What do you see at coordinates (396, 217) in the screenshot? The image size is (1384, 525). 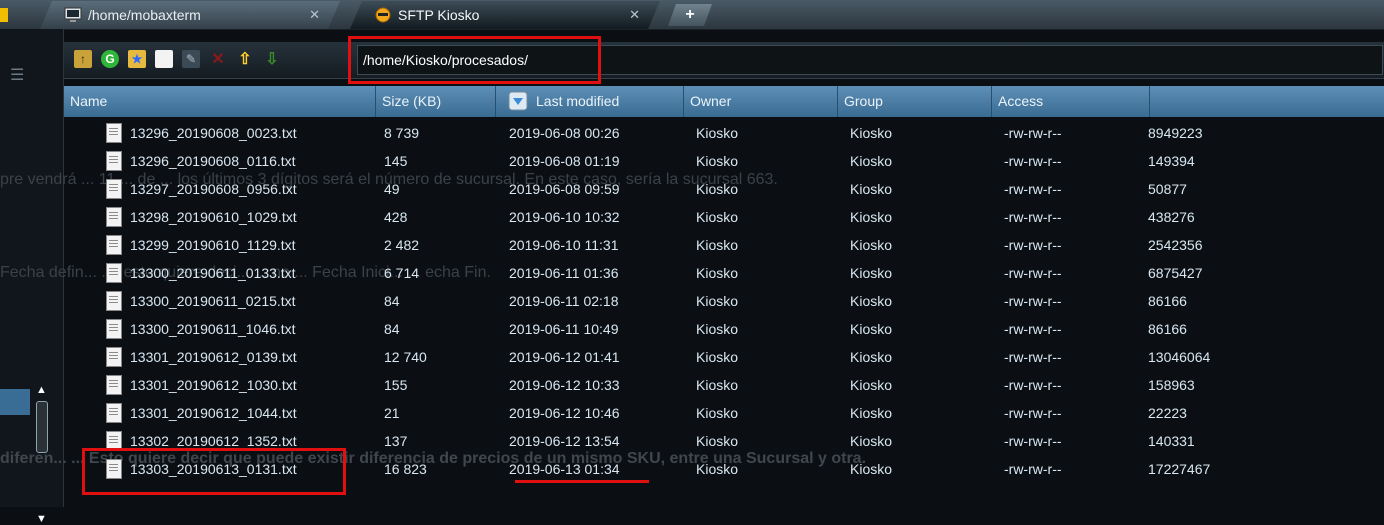 I see `file-size: 428` at bounding box center [396, 217].